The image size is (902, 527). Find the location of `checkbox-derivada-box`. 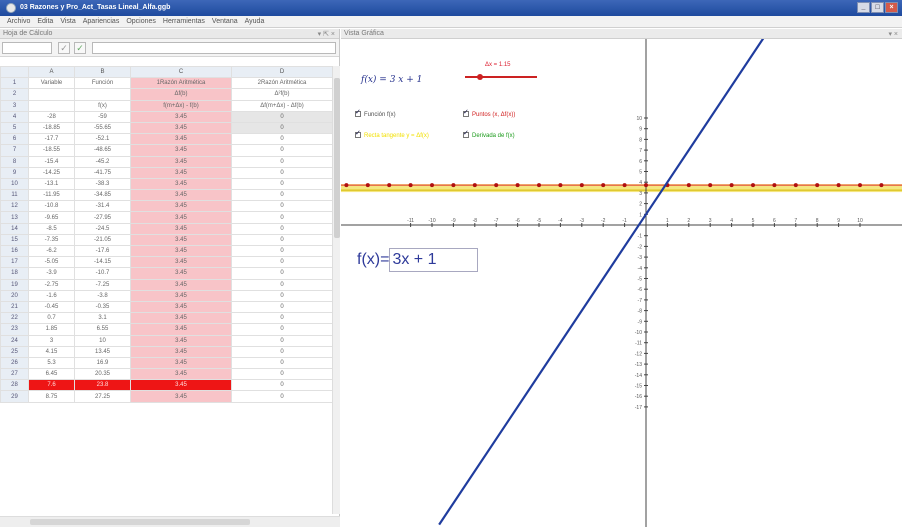

checkbox-derivada-box is located at coordinates (466, 133).